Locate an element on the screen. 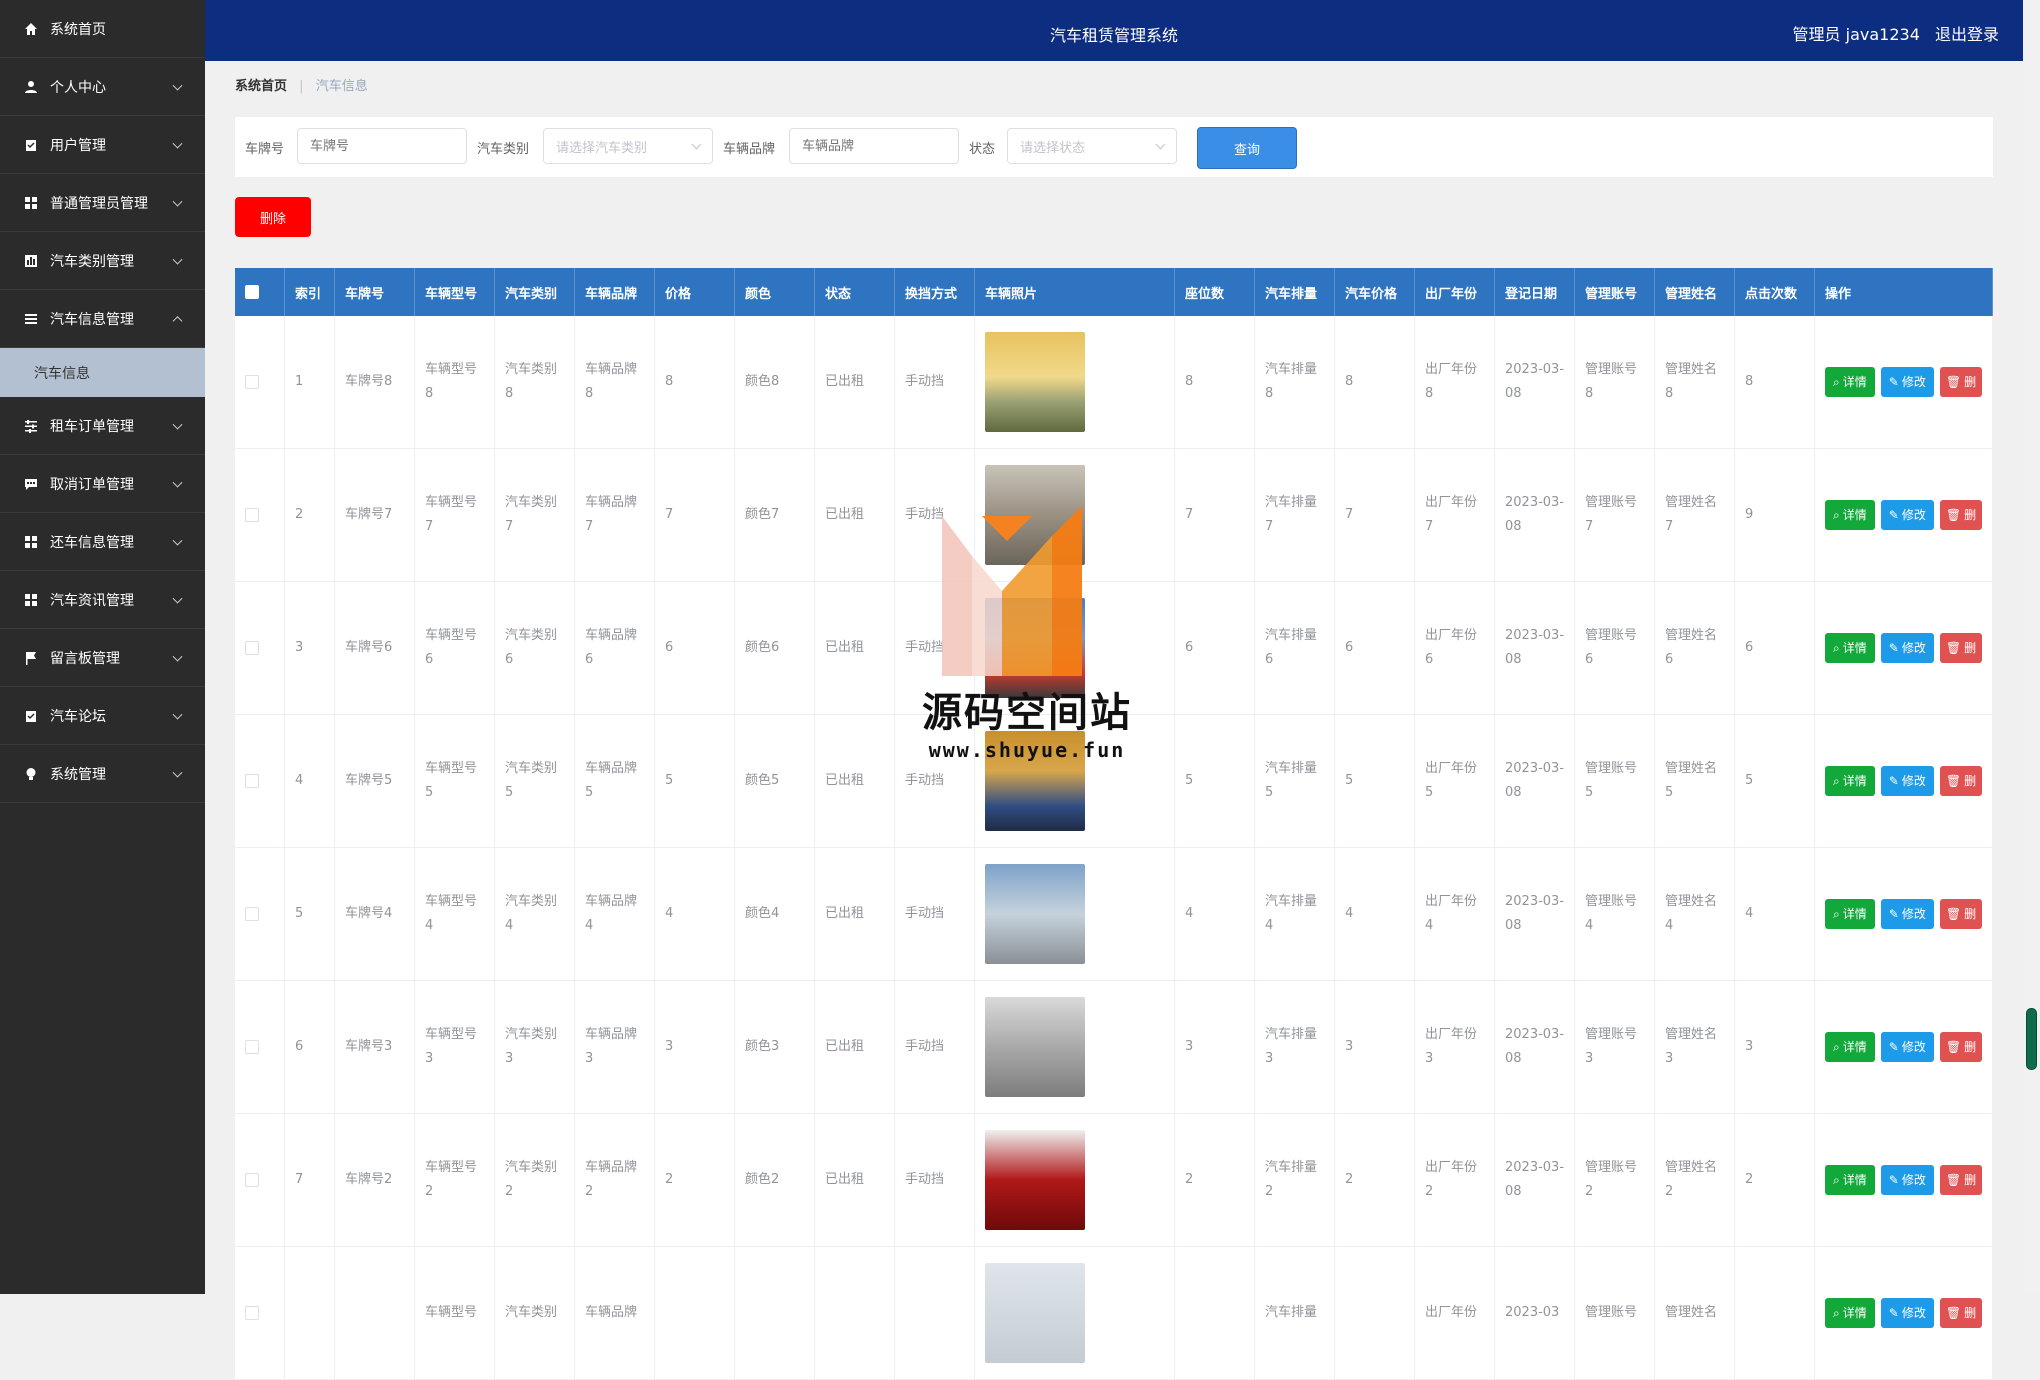 Image resolution: width=2040 pixels, height=1380 pixels. sidebar-item-0: 系统首页 is located at coordinates (102, 29).